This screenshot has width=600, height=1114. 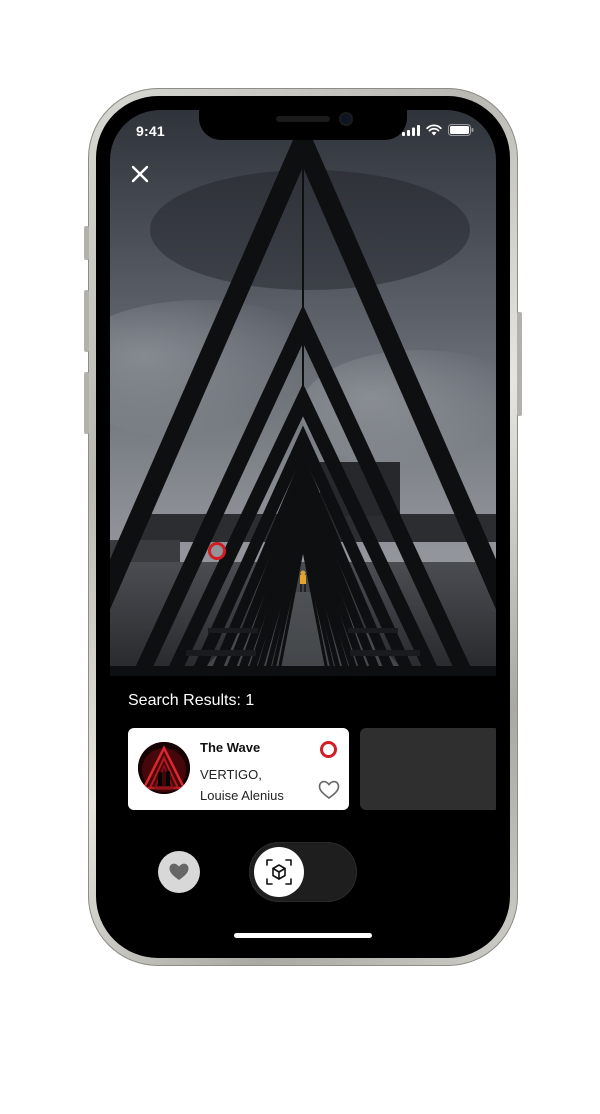 What do you see at coordinates (231, 774) in the screenshot?
I see `result-artist-line-1: VERTIGO,` at bounding box center [231, 774].